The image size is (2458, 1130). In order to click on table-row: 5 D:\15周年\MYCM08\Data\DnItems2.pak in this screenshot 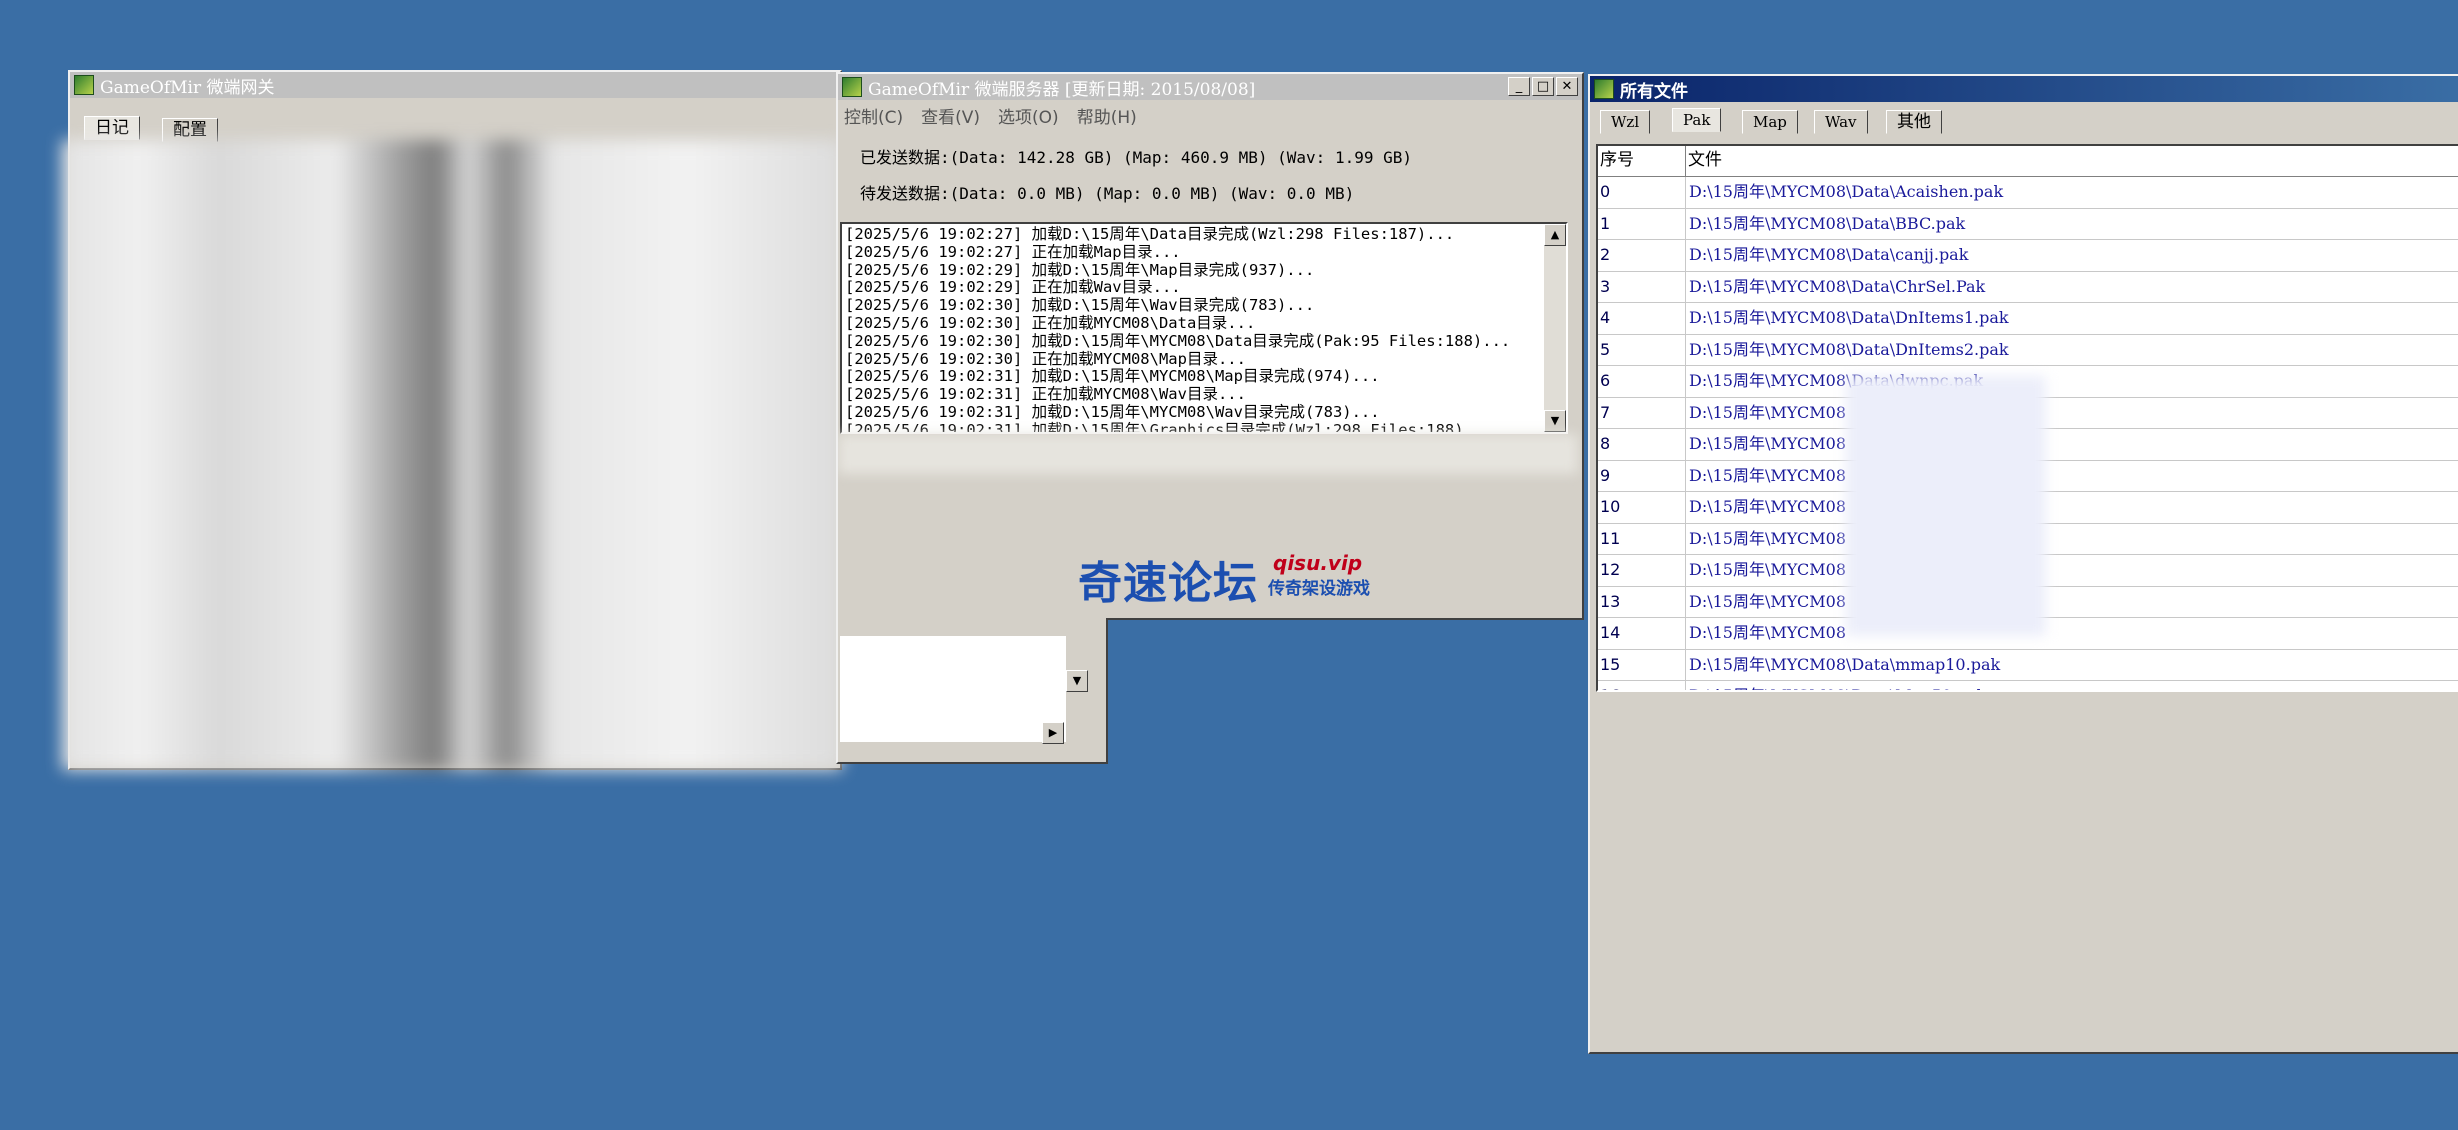, I will do `click(2028, 350)`.